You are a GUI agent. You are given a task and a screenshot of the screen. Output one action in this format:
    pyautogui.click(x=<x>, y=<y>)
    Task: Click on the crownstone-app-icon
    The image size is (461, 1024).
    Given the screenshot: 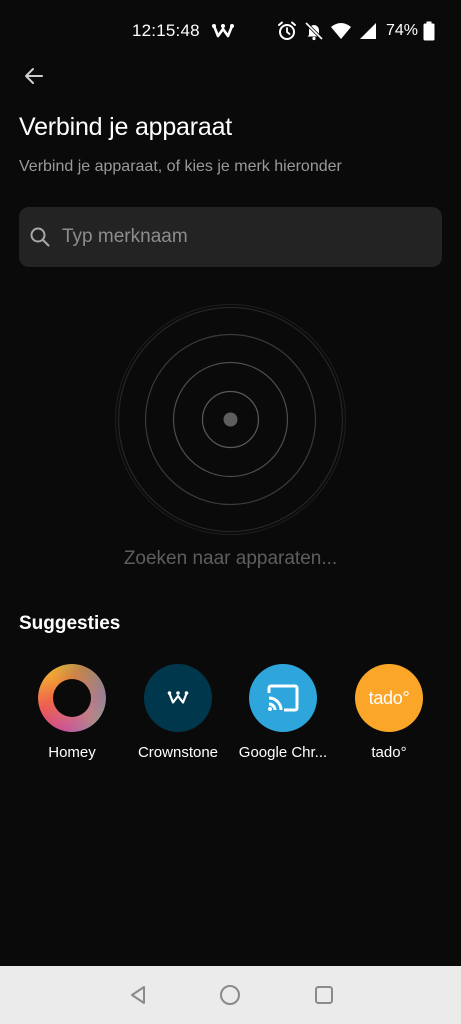 What is the action you would take?
    pyautogui.click(x=223, y=31)
    